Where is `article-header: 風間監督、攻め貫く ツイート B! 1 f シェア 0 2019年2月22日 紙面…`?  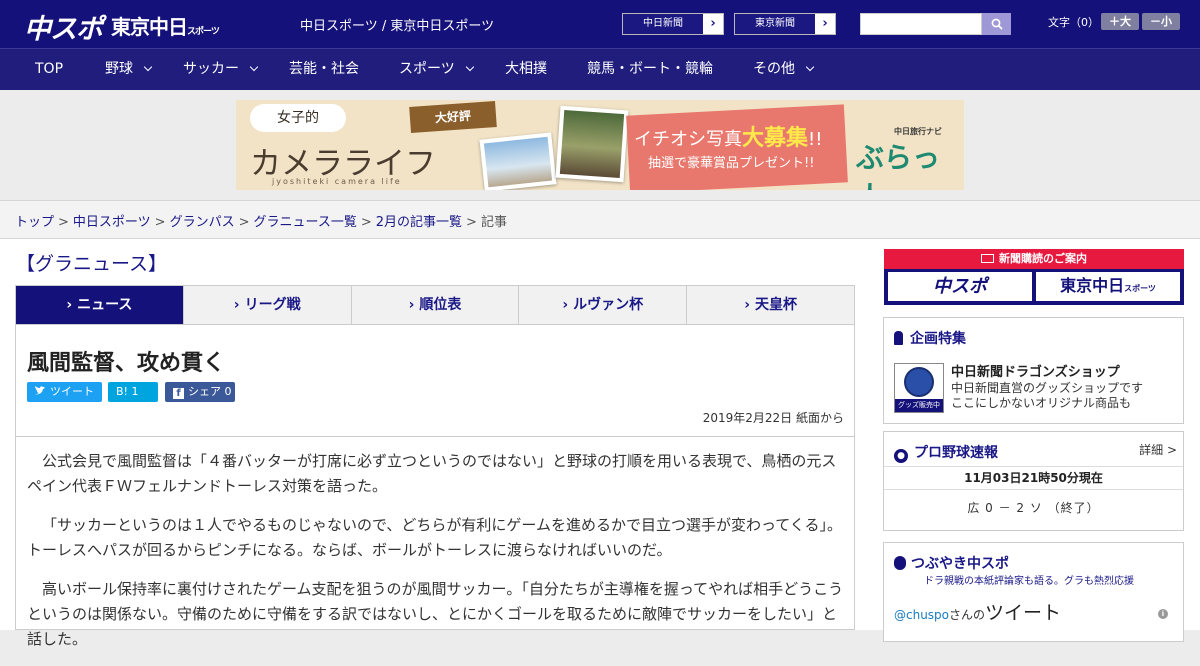
article-header: 風間監督、攻め貫く ツイート B! 1 f シェア 0 2019年2月22日 紙面… is located at coordinates (435, 381).